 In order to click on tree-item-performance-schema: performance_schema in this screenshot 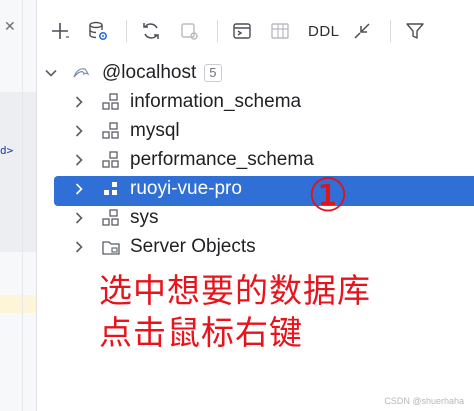, I will do `click(255, 159)`.